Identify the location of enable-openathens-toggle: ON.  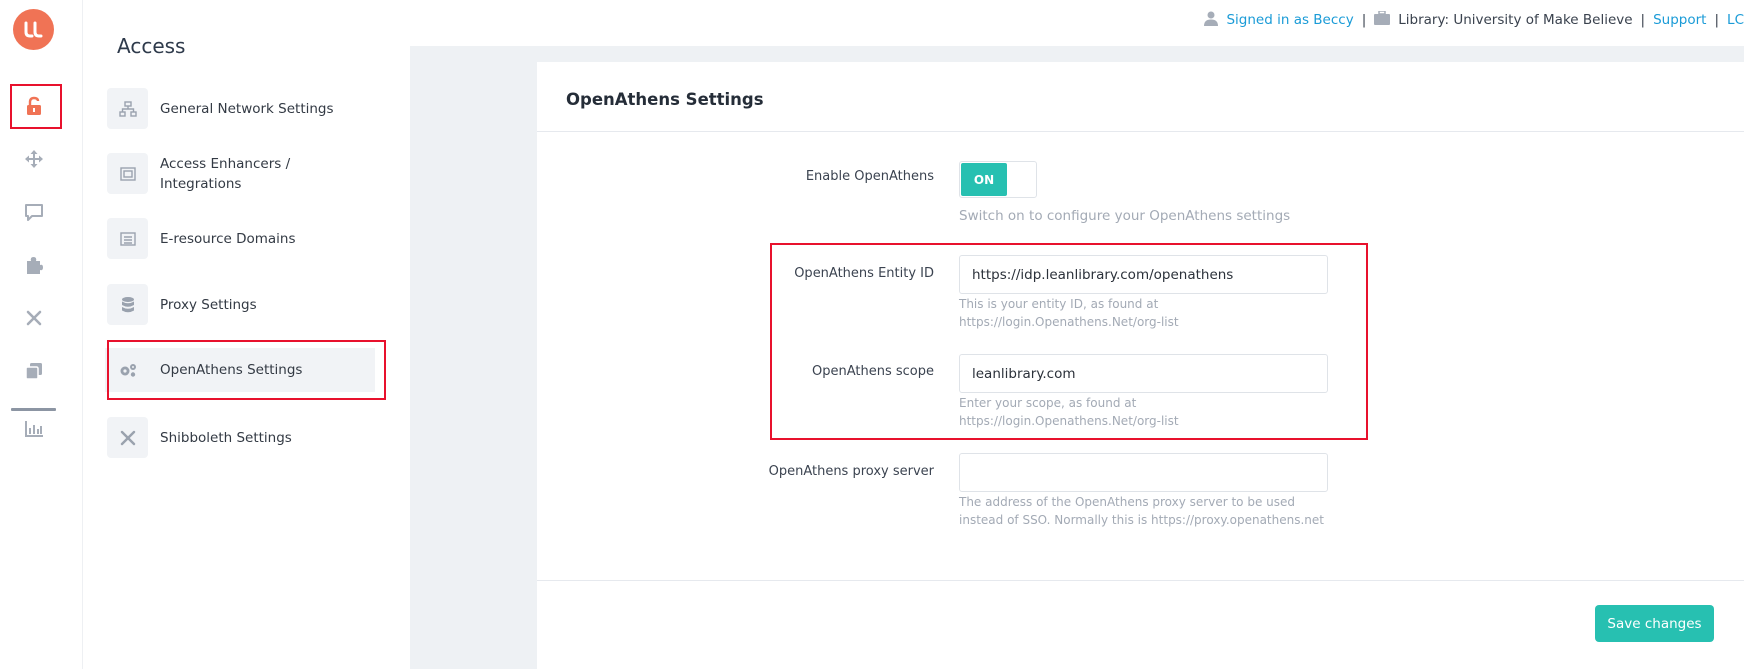
(998, 179).